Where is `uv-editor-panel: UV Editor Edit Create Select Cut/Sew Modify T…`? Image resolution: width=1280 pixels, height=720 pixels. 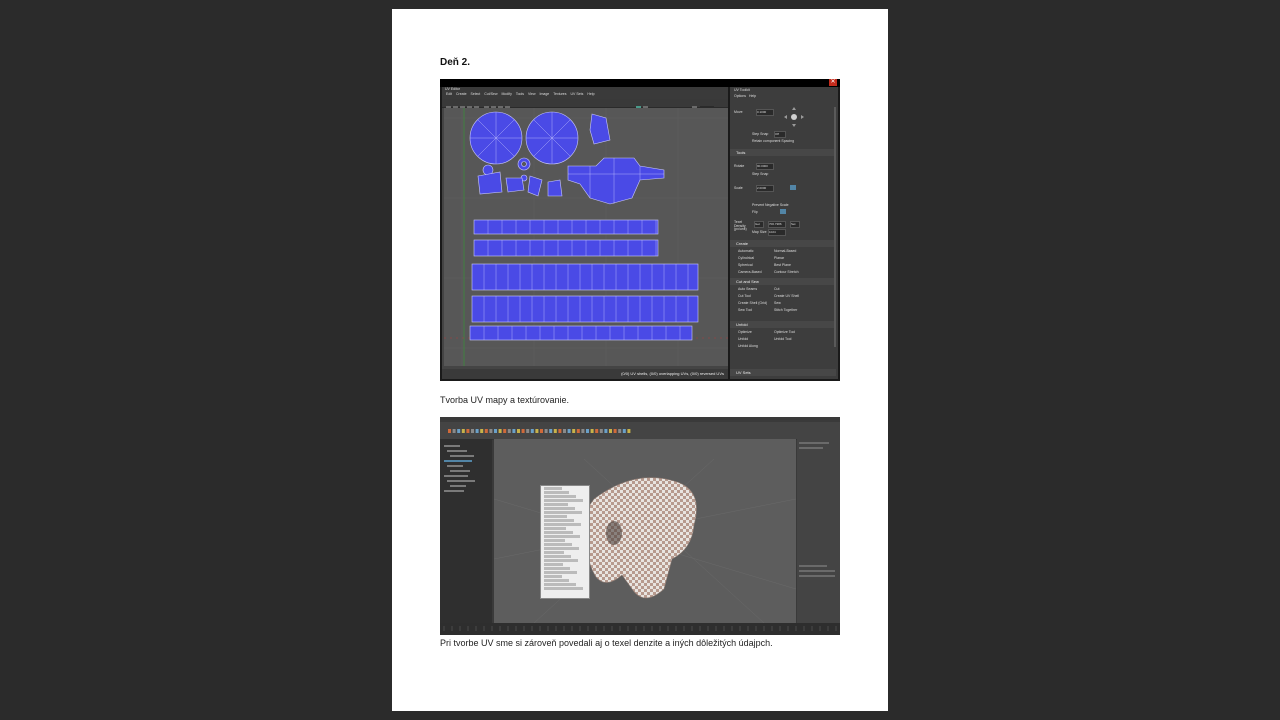
uv-editor-panel: UV Editor Edit Create Select Cut/Sew Modify T… is located at coordinates (585, 233).